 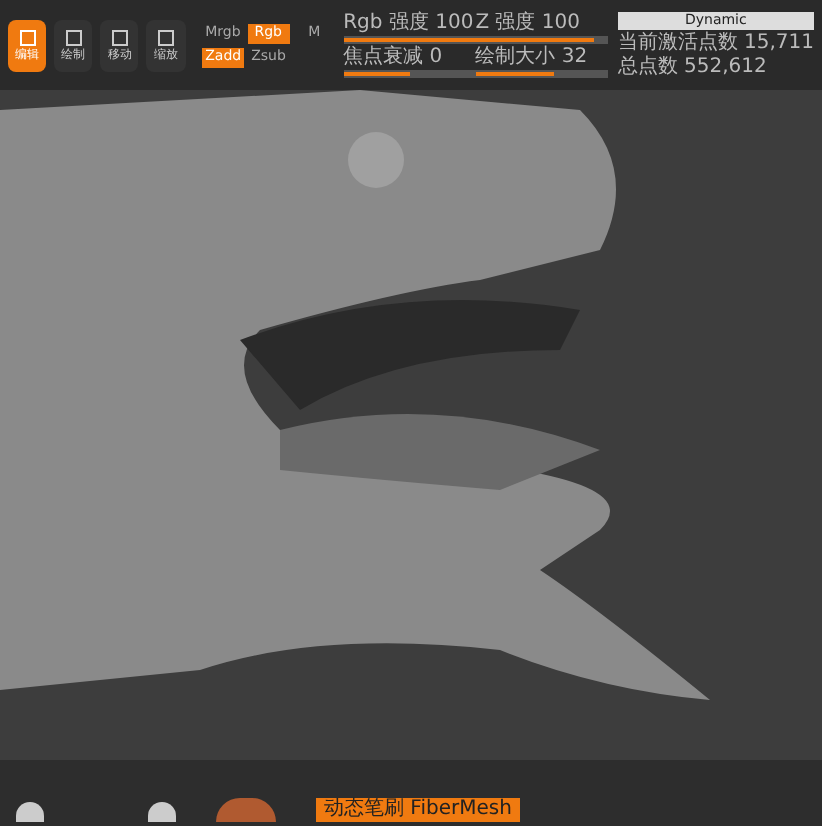 I want to click on slider-label: 焦点衰减 0, so click(x=394, y=57).